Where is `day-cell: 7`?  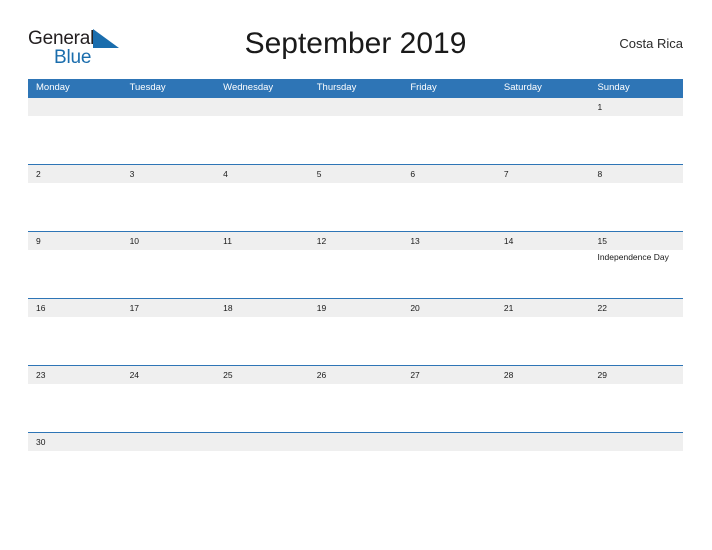 day-cell: 7 is located at coordinates (543, 174).